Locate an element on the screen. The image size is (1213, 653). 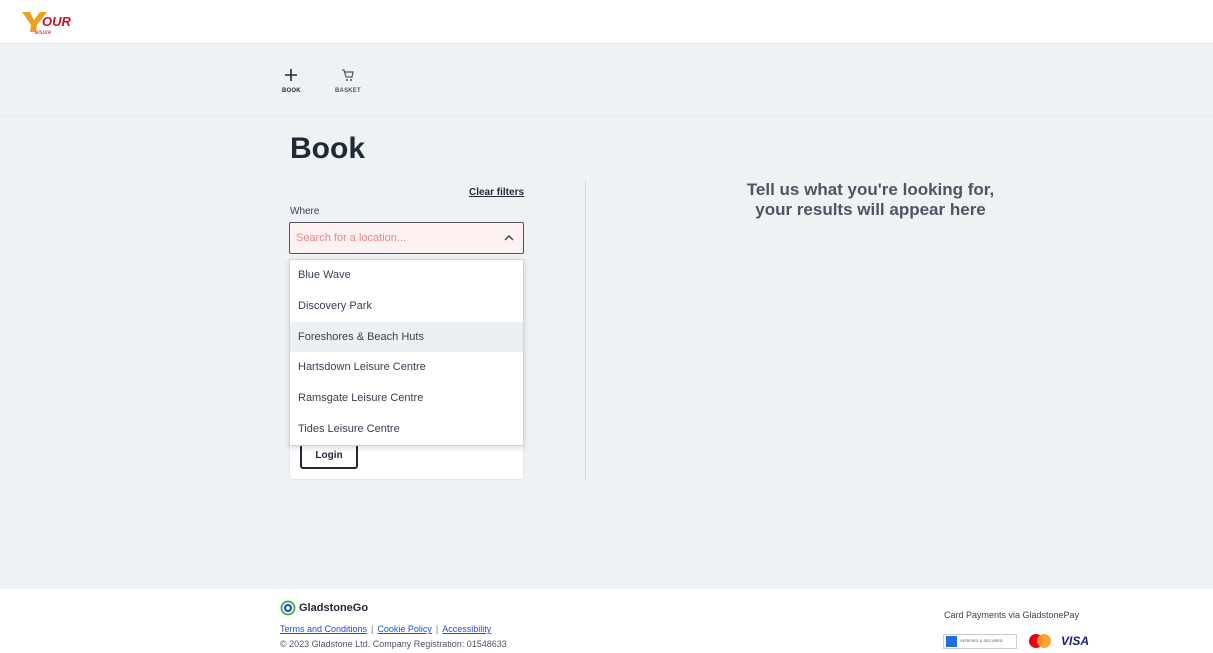
results-line-1: Tell us what you're looking for, is located at coordinates (870, 189).